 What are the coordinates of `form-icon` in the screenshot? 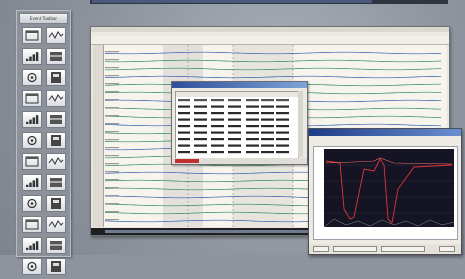 It's located at (56, 203).